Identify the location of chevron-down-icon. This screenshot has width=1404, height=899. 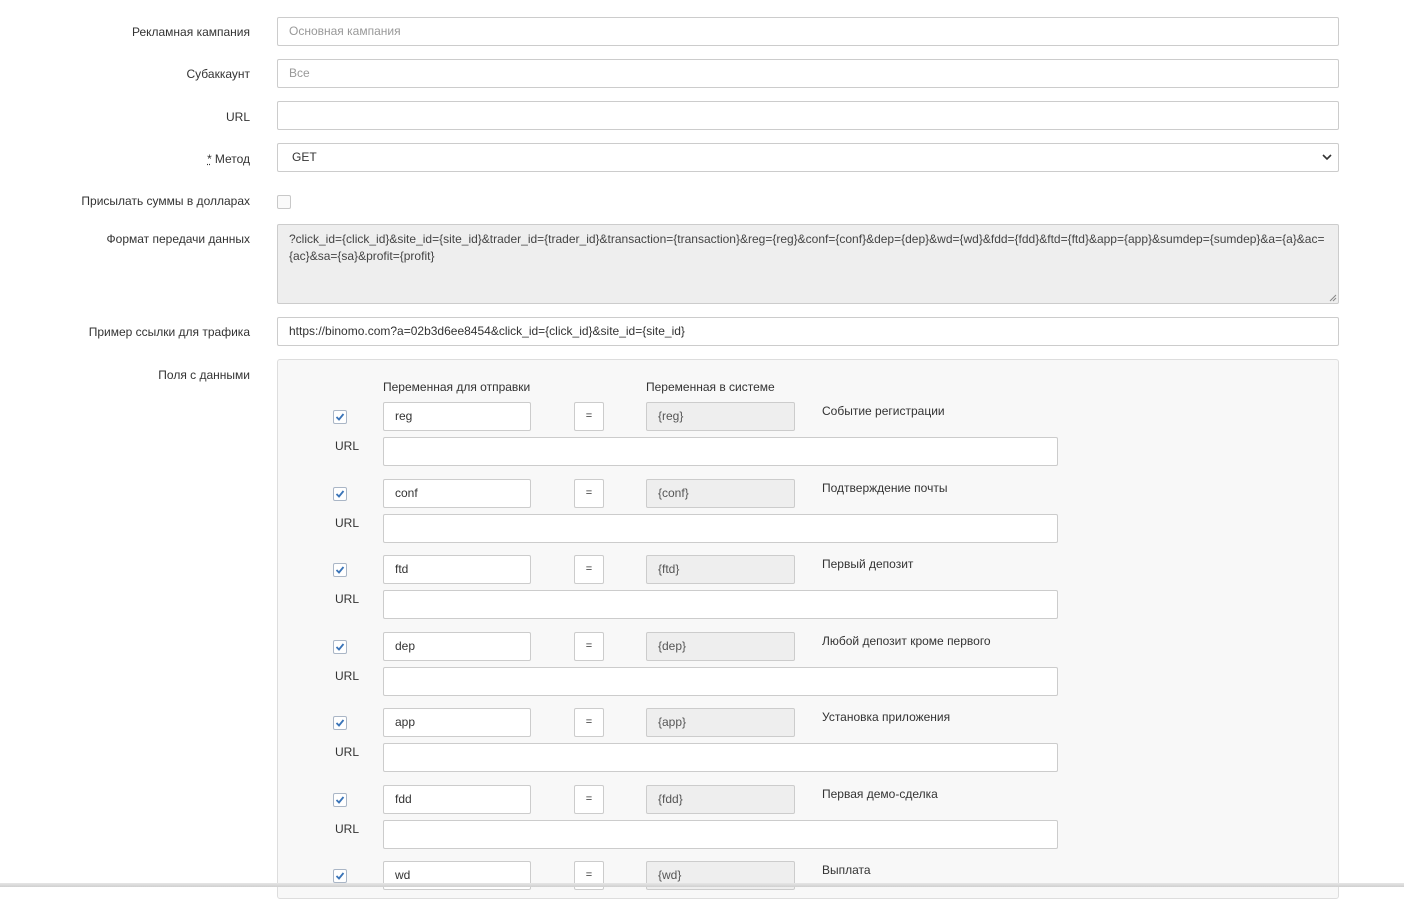
(1327, 157).